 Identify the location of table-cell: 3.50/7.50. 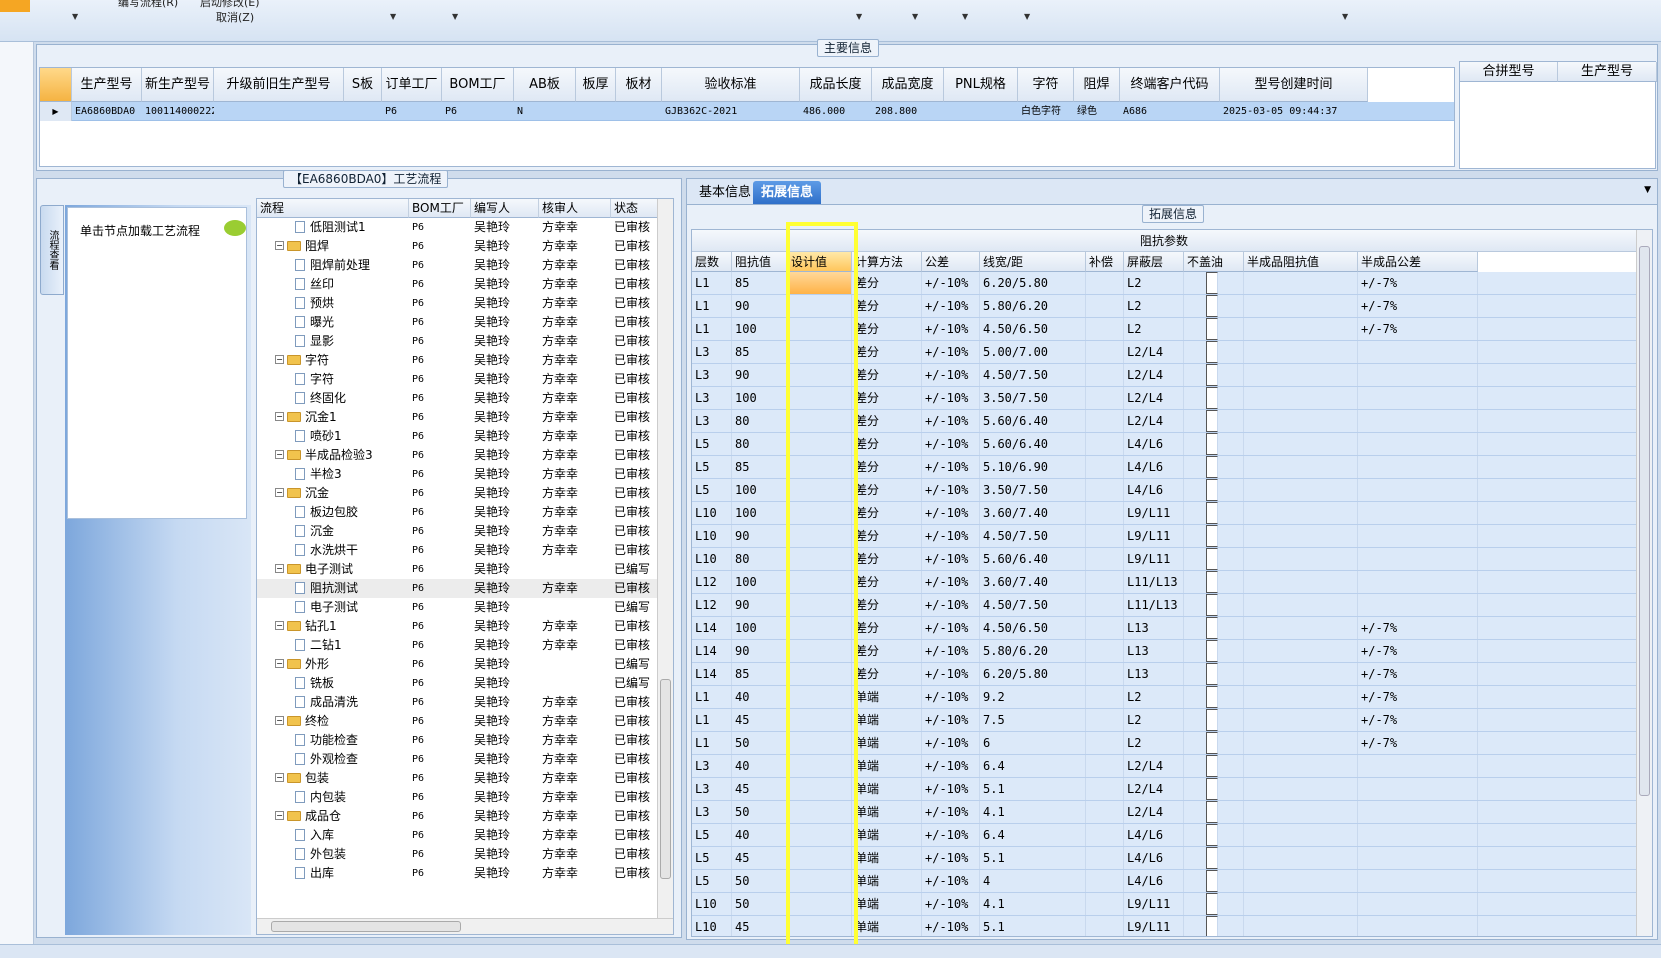
(1033, 490).